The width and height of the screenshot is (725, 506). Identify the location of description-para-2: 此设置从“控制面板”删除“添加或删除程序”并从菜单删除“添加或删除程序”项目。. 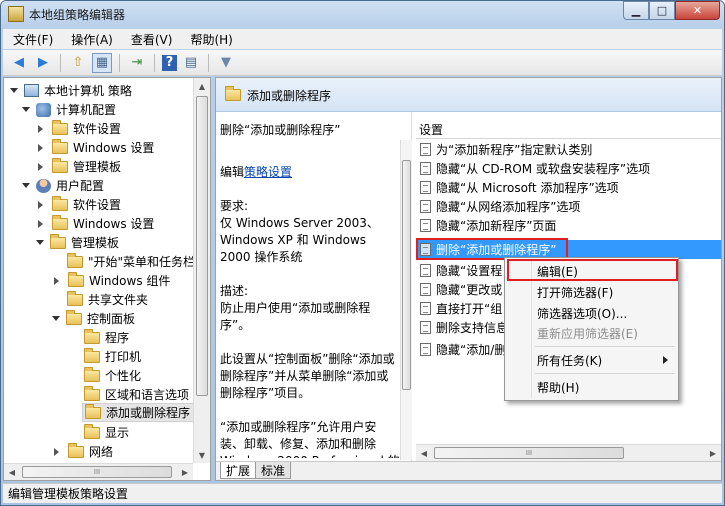
(307, 376).